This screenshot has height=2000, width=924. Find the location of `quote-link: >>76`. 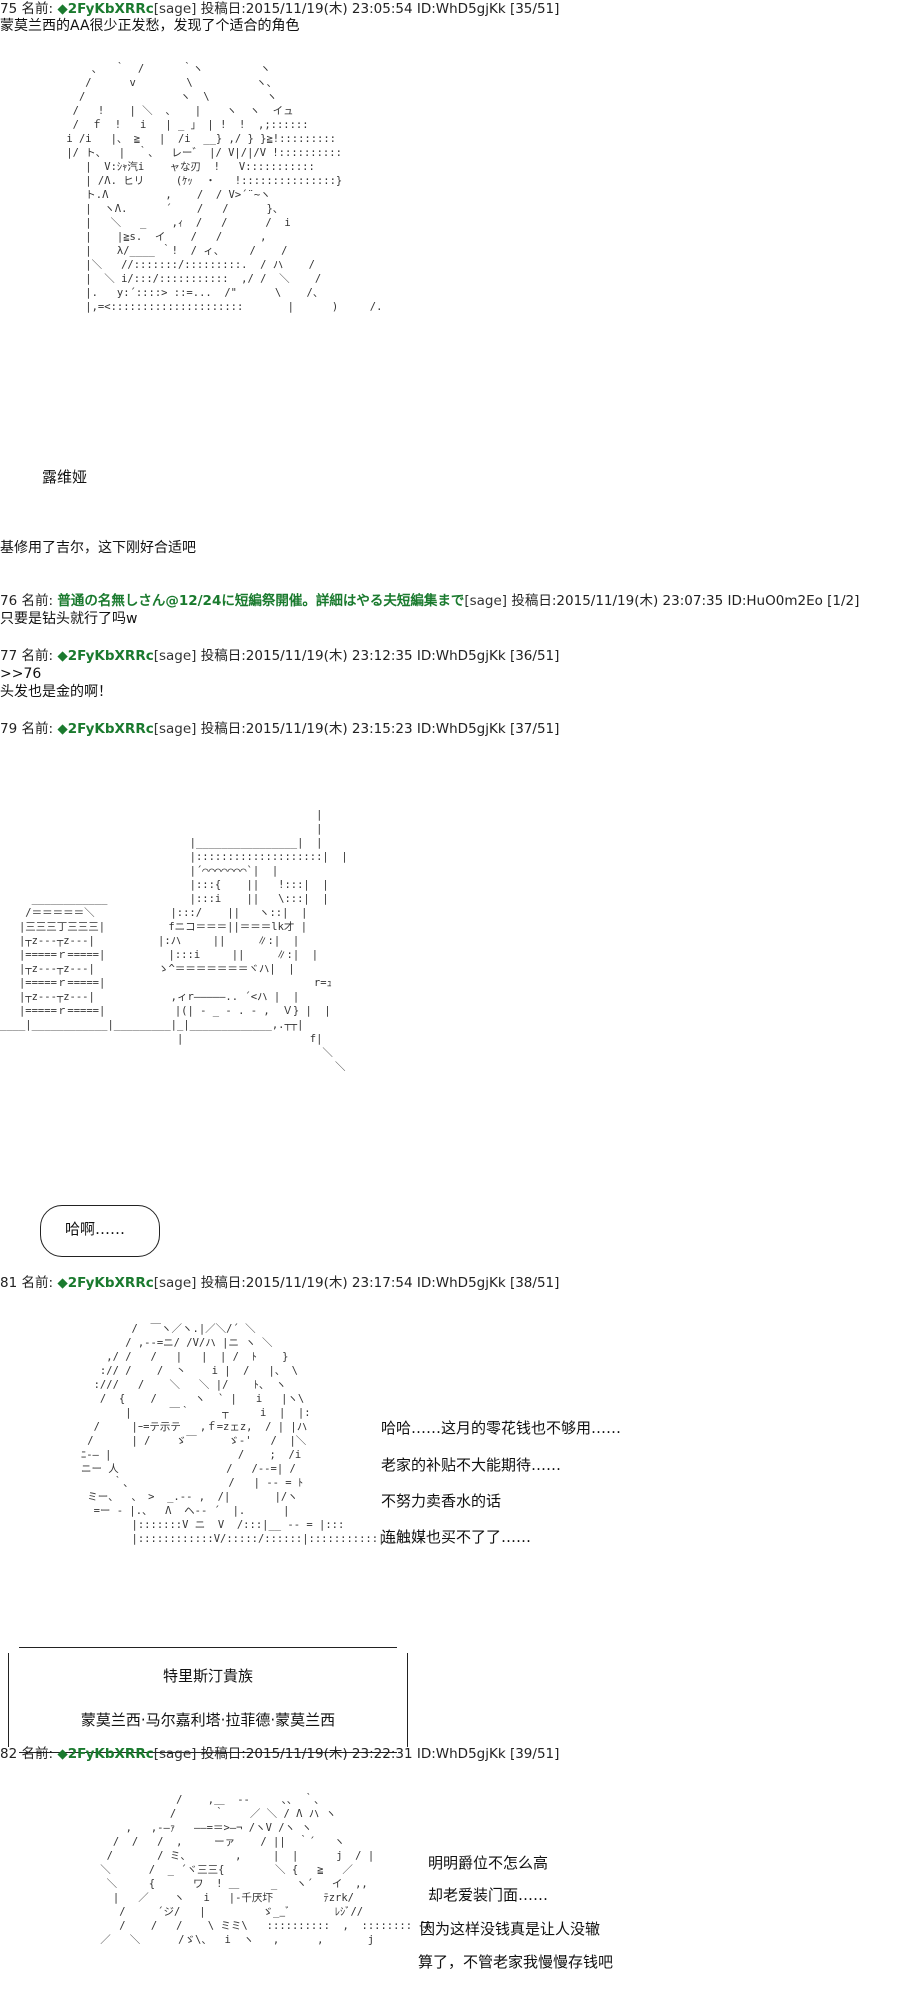

quote-link: >>76 is located at coordinates (20, 674).